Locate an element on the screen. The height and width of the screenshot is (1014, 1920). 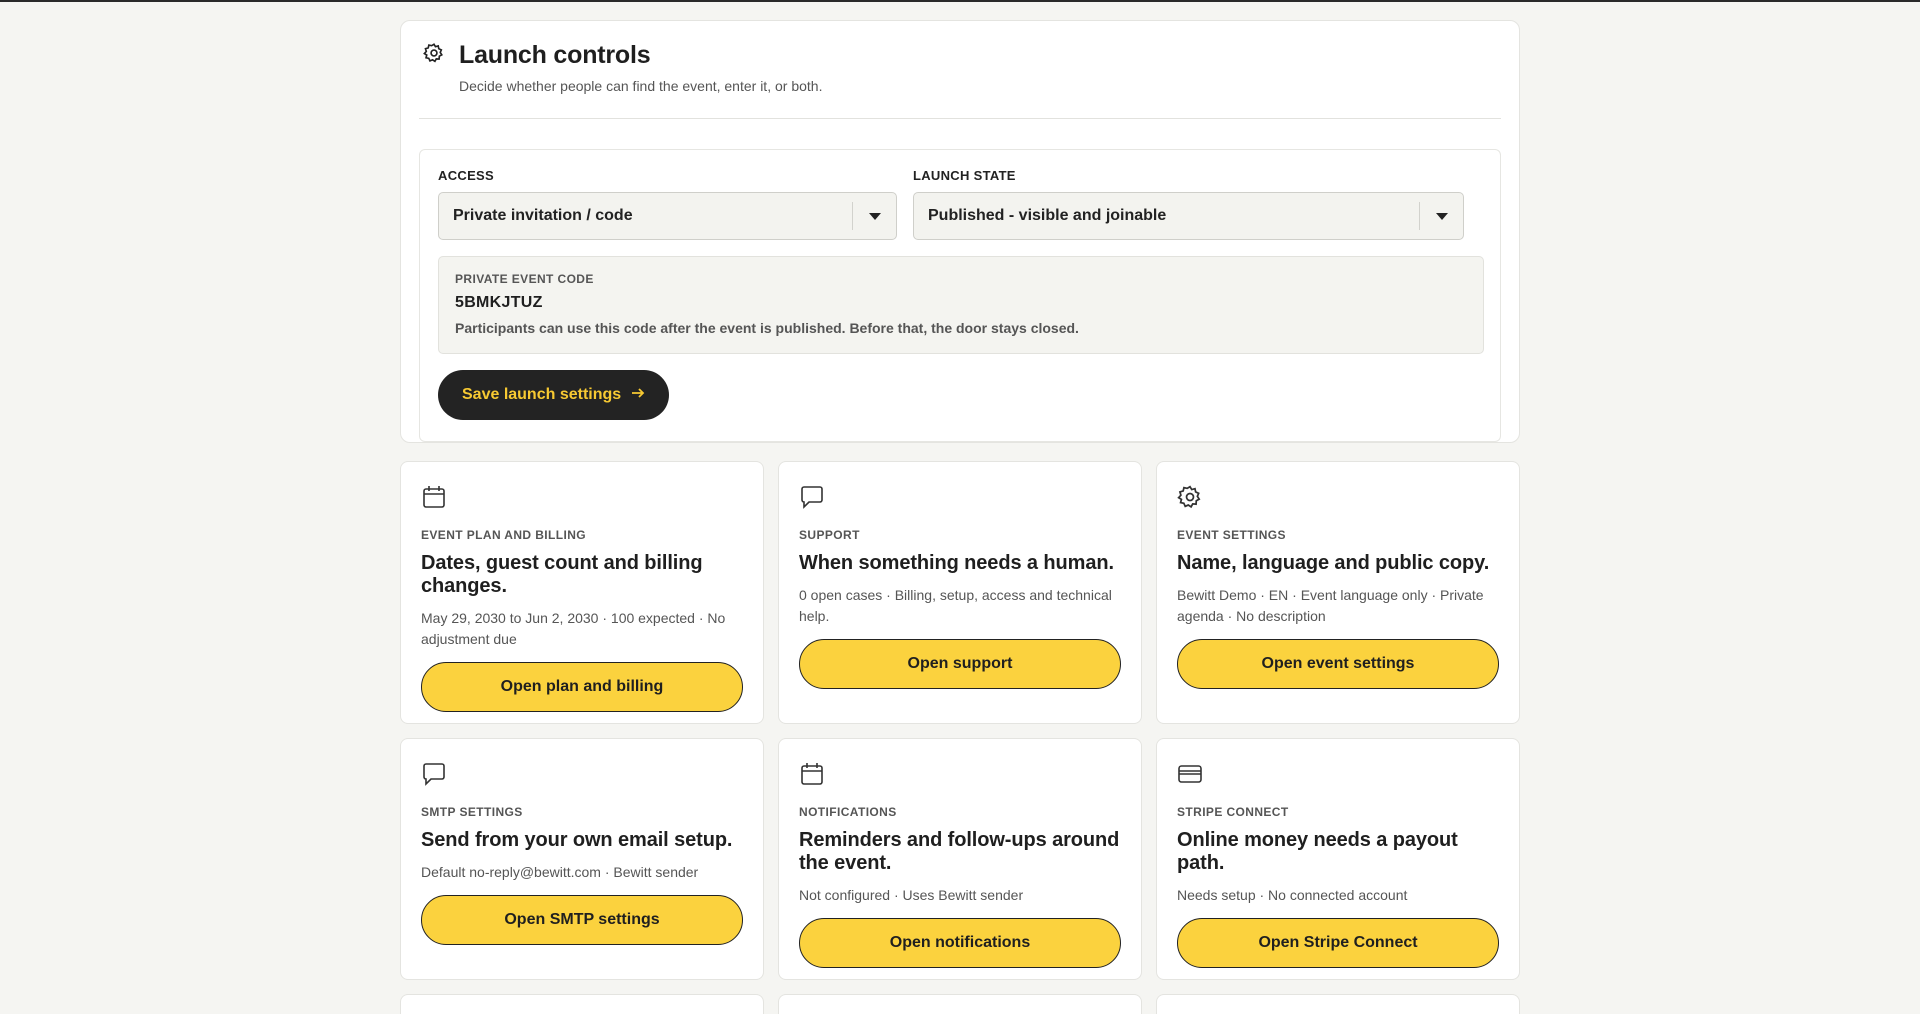
open-event-settings-button: Open event settings is located at coordinates (1338, 664).